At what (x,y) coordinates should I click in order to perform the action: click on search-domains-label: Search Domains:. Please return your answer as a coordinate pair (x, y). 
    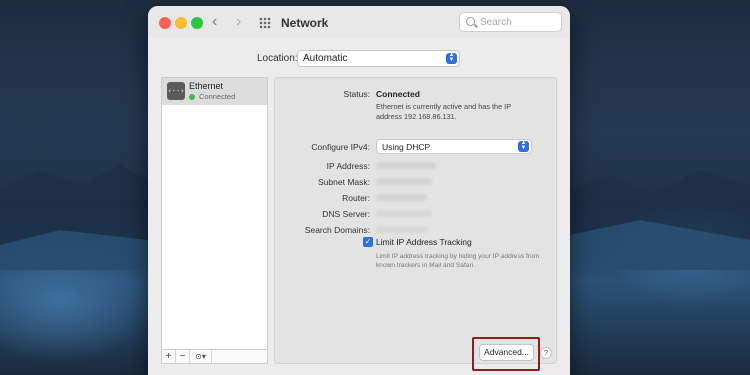
    Looking at the image, I should click on (337, 230).